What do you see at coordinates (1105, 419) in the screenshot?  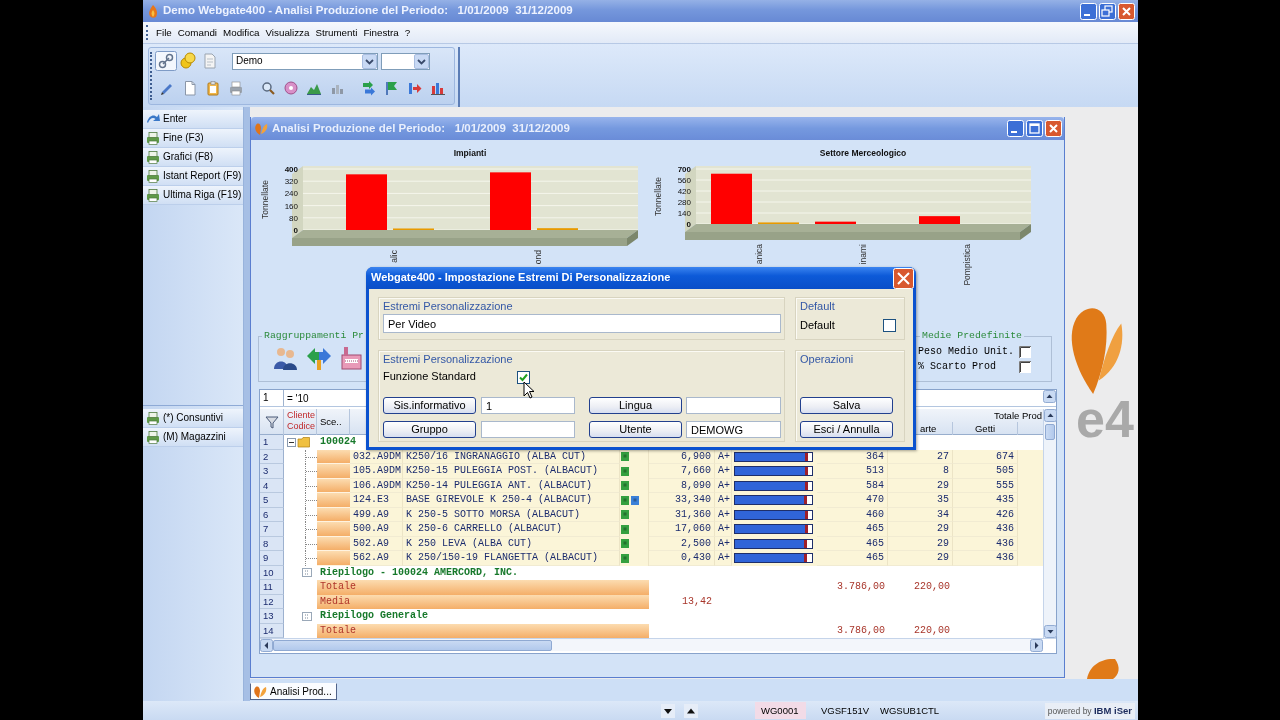 I see `logo-text: e4` at bounding box center [1105, 419].